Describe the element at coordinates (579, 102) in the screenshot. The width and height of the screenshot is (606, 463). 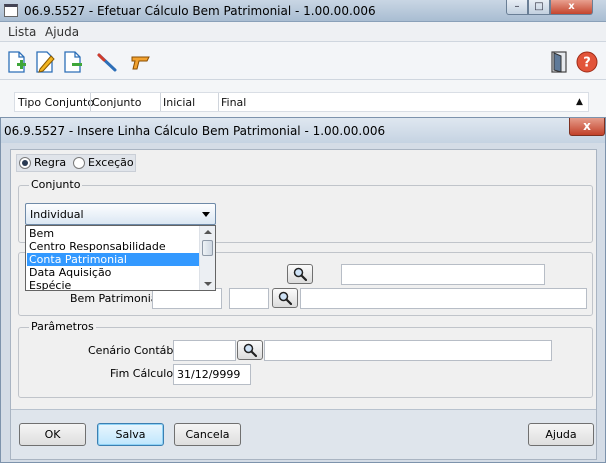
I see `grid-scroll-up-icon: ▲` at that location.